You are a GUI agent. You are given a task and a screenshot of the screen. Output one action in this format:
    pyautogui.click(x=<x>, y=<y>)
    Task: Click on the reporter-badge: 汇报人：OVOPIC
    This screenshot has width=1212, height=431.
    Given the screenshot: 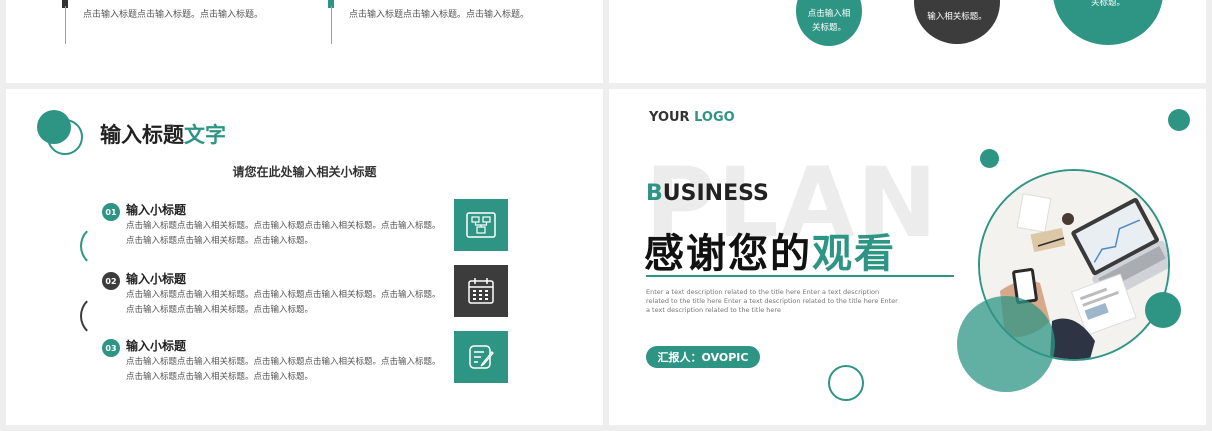 What is the action you would take?
    pyautogui.click(x=703, y=357)
    